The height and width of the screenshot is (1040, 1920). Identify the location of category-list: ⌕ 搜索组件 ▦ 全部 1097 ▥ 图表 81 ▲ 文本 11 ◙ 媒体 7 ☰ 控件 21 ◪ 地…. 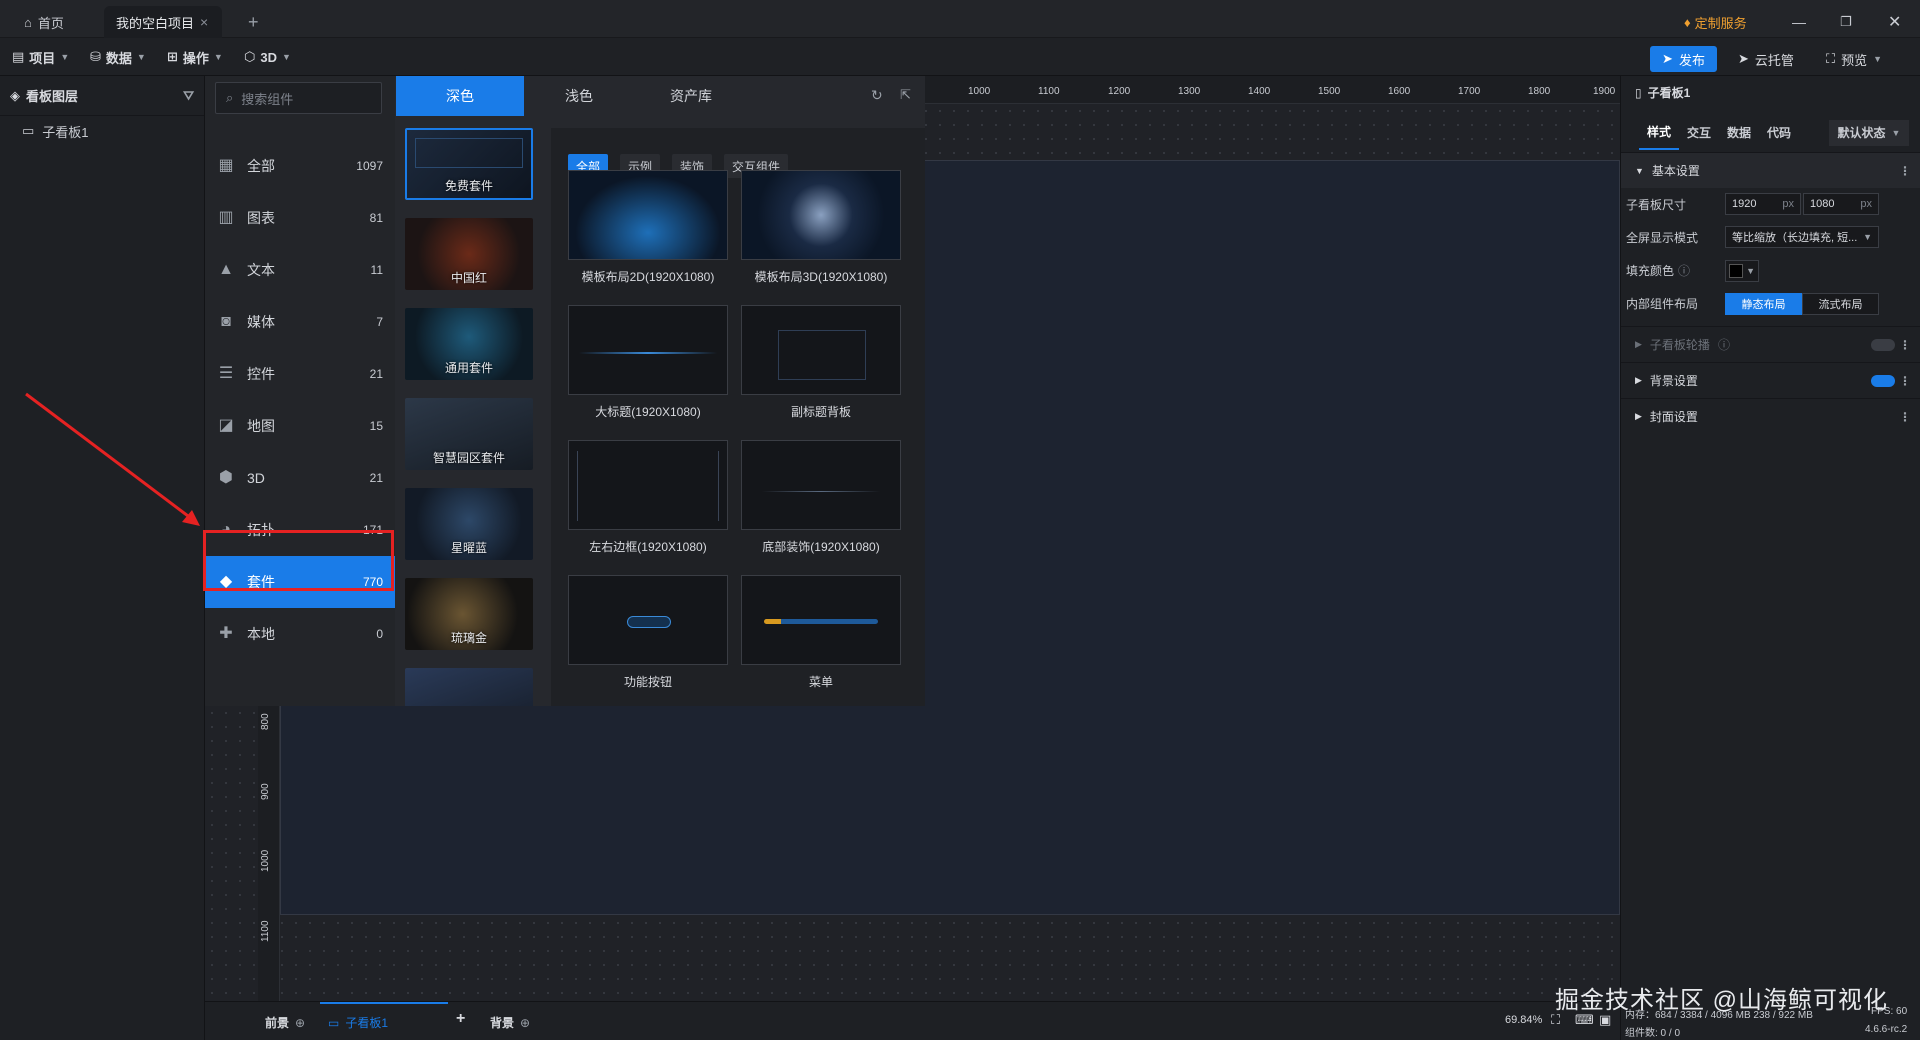
(300, 391).